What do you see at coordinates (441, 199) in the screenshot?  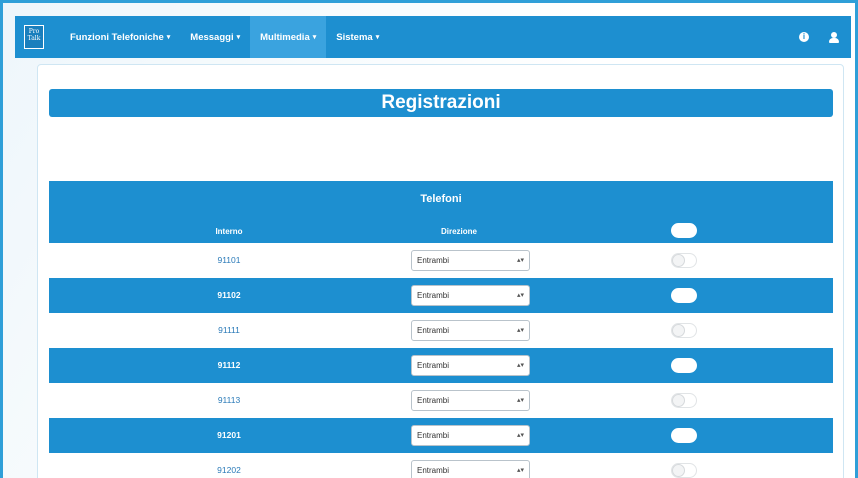 I see `table-caption: Telefoni` at bounding box center [441, 199].